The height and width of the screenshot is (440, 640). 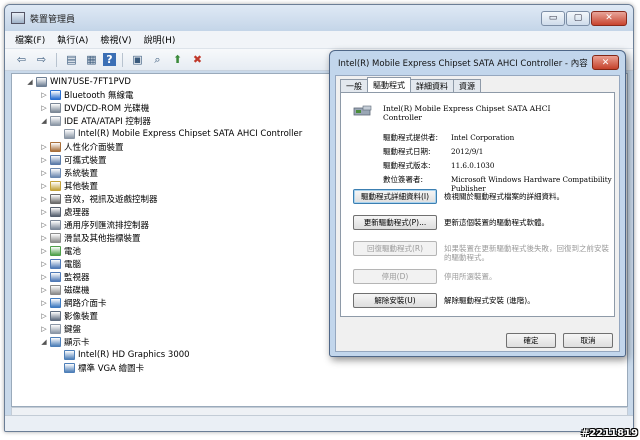 I want to click on tab-driver: 驅動程式, so click(x=389, y=84).